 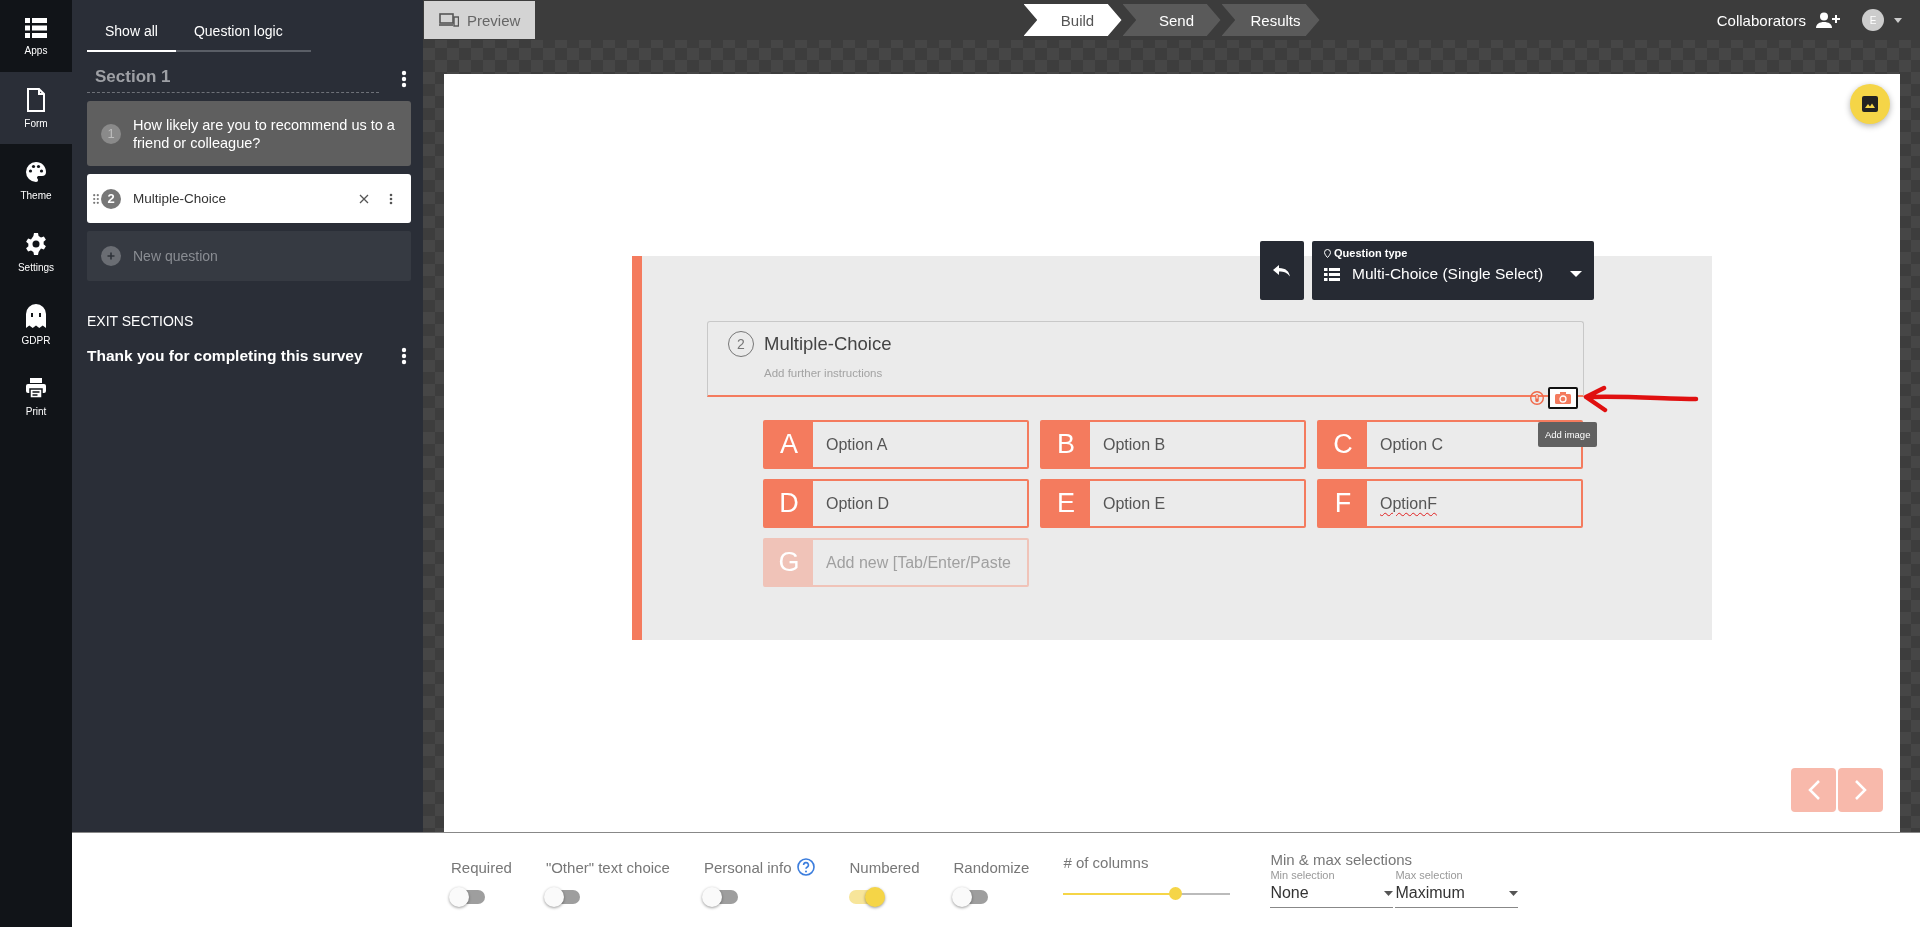 What do you see at coordinates (1813, 790) in the screenshot?
I see `chevron-left-icon` at bounding box center [1813, 790].